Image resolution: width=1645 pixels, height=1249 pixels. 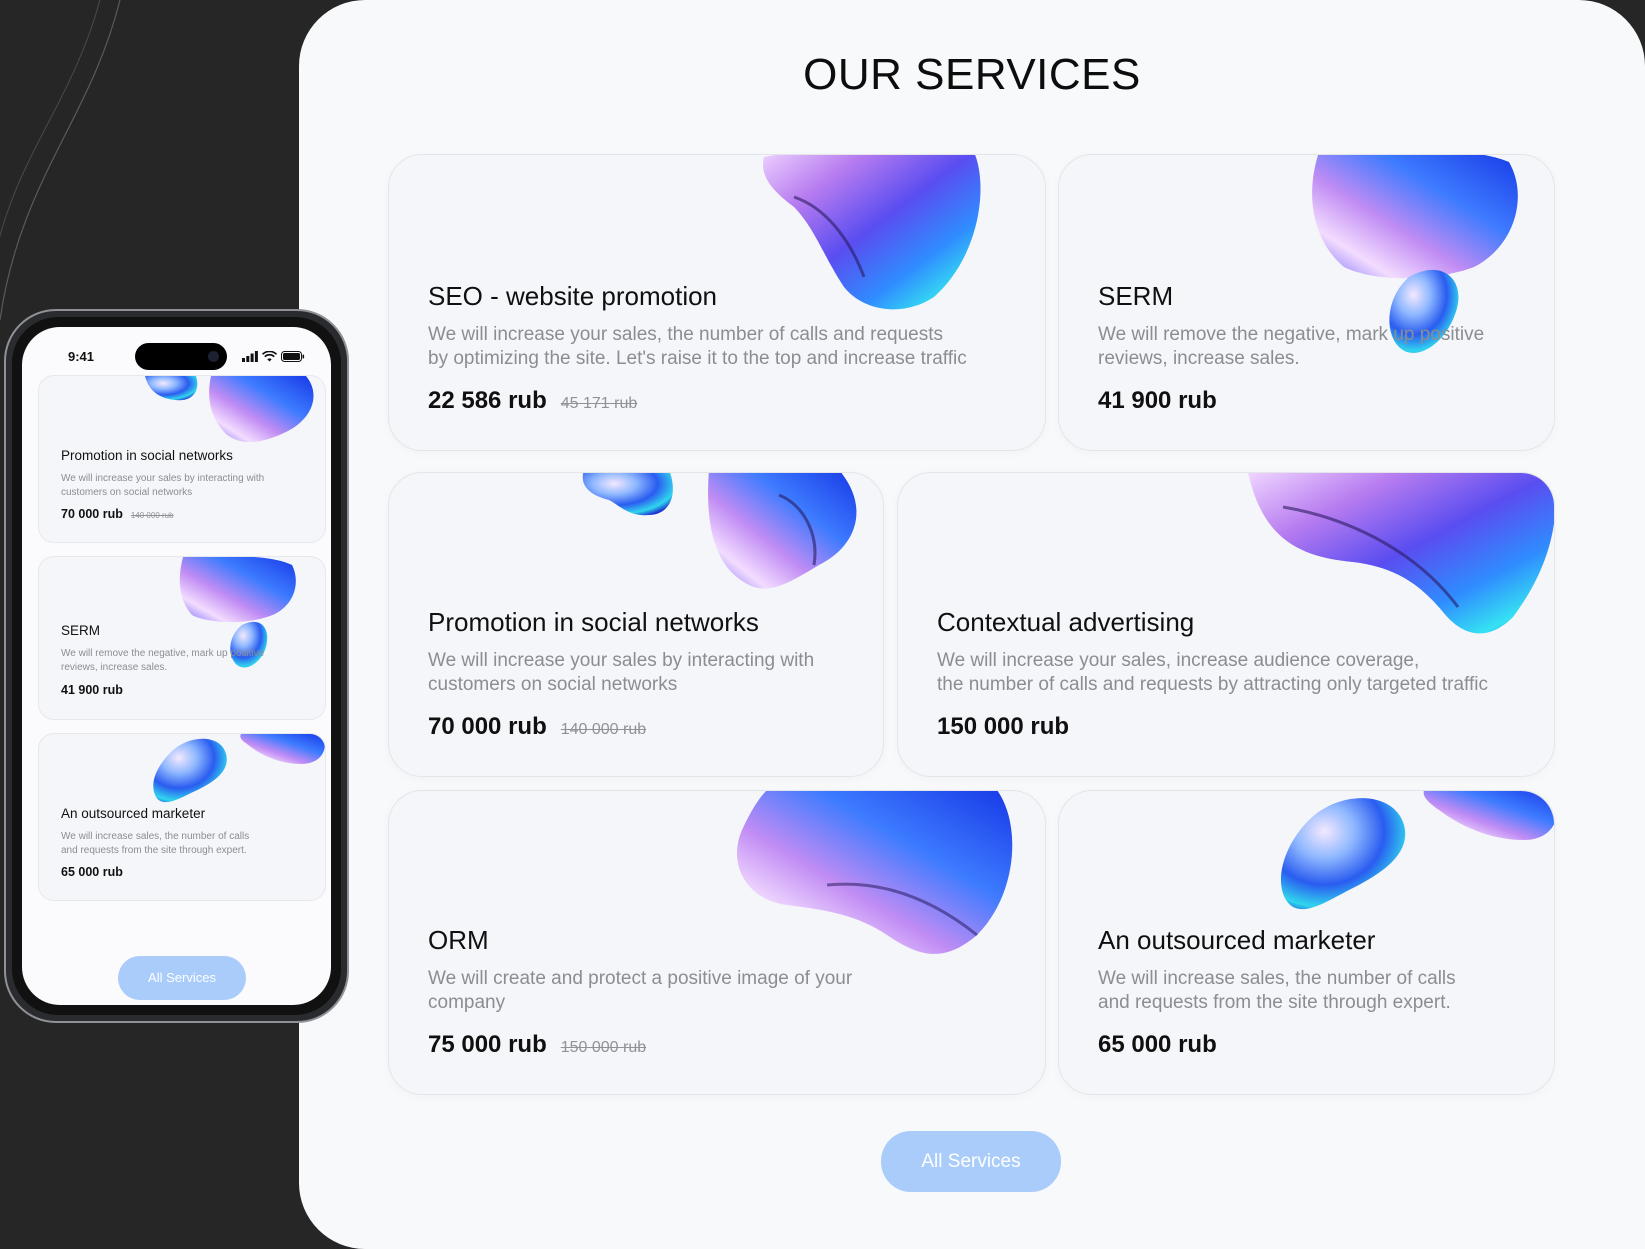 What do you see at coordinates (1136, 296) in the screenshot?
I see `service-title: SERM` at bounding box center [1136, 296].